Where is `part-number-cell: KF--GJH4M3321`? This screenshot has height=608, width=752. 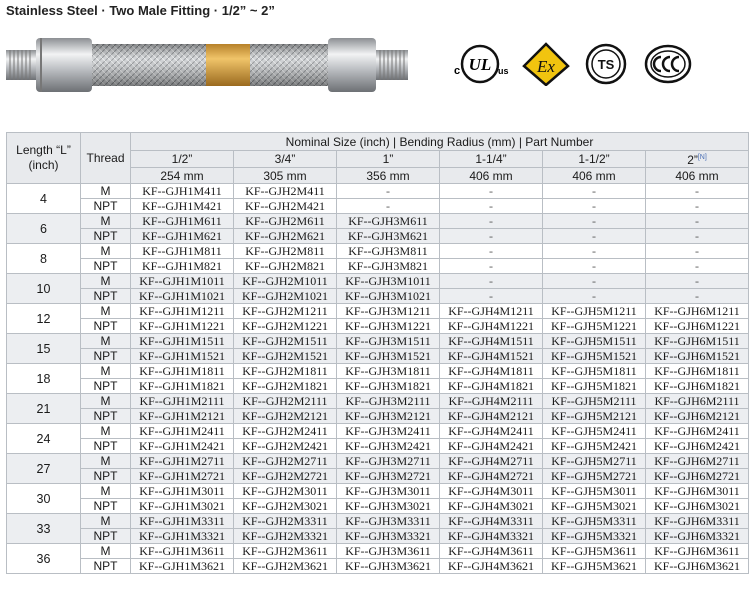 part-number-cell: KF--GJH4M3321 is located at coordinates (491, 536).